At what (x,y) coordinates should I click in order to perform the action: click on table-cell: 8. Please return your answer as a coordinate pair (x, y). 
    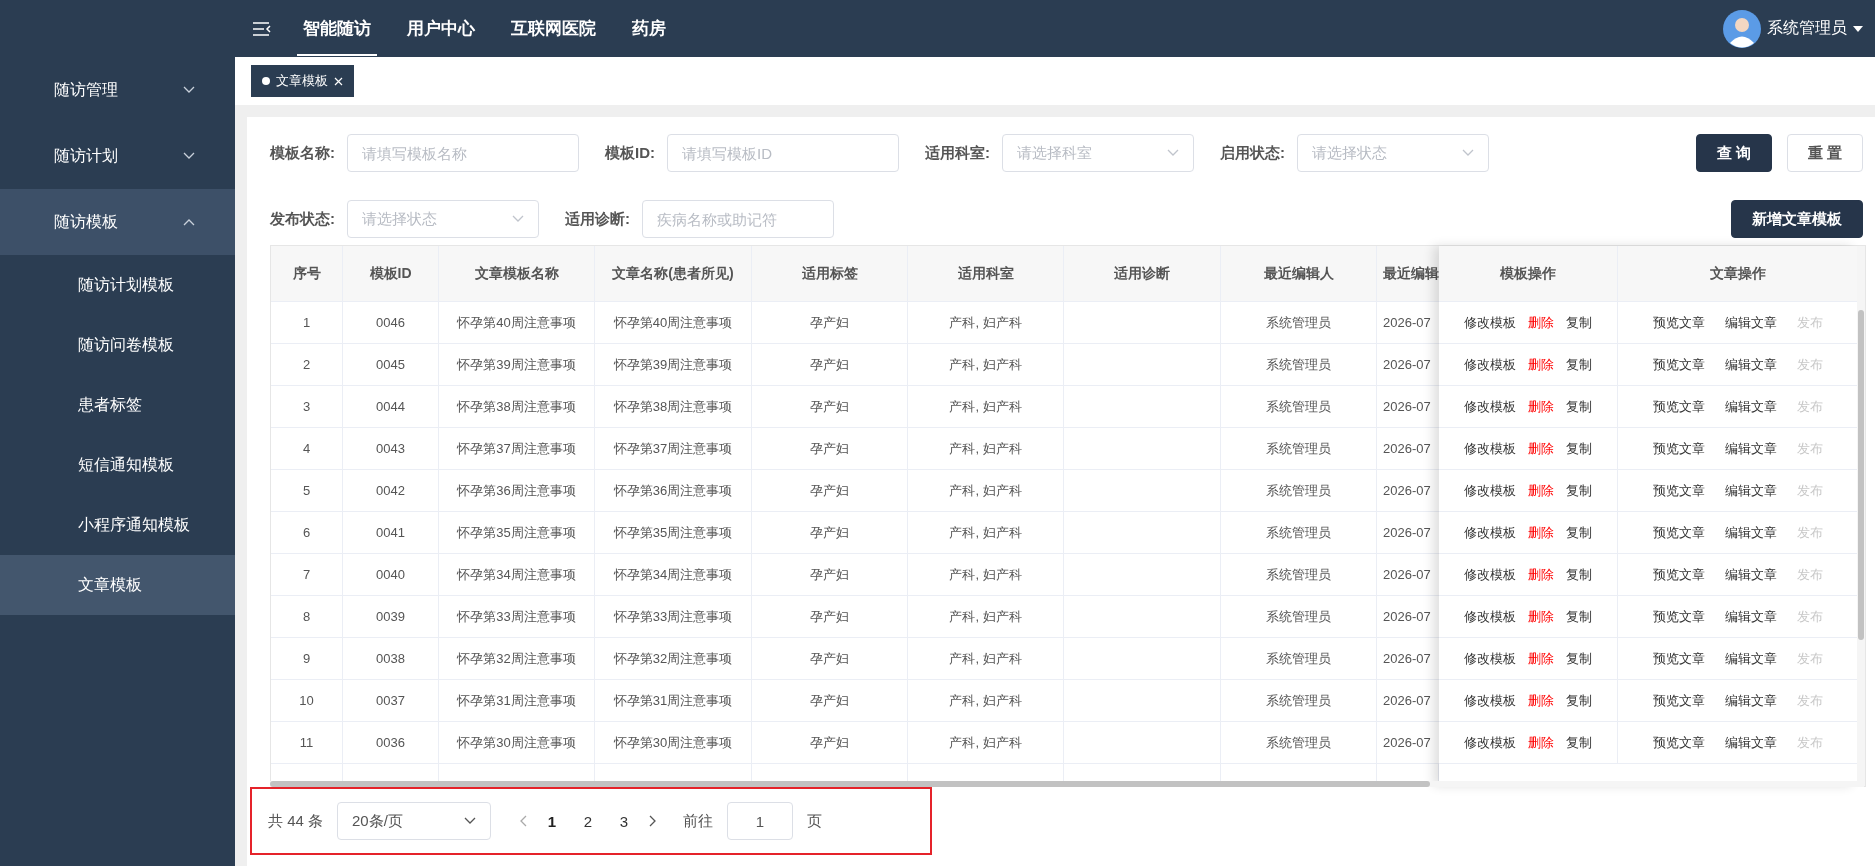
    Looking at the image, I should click on (307, 617).